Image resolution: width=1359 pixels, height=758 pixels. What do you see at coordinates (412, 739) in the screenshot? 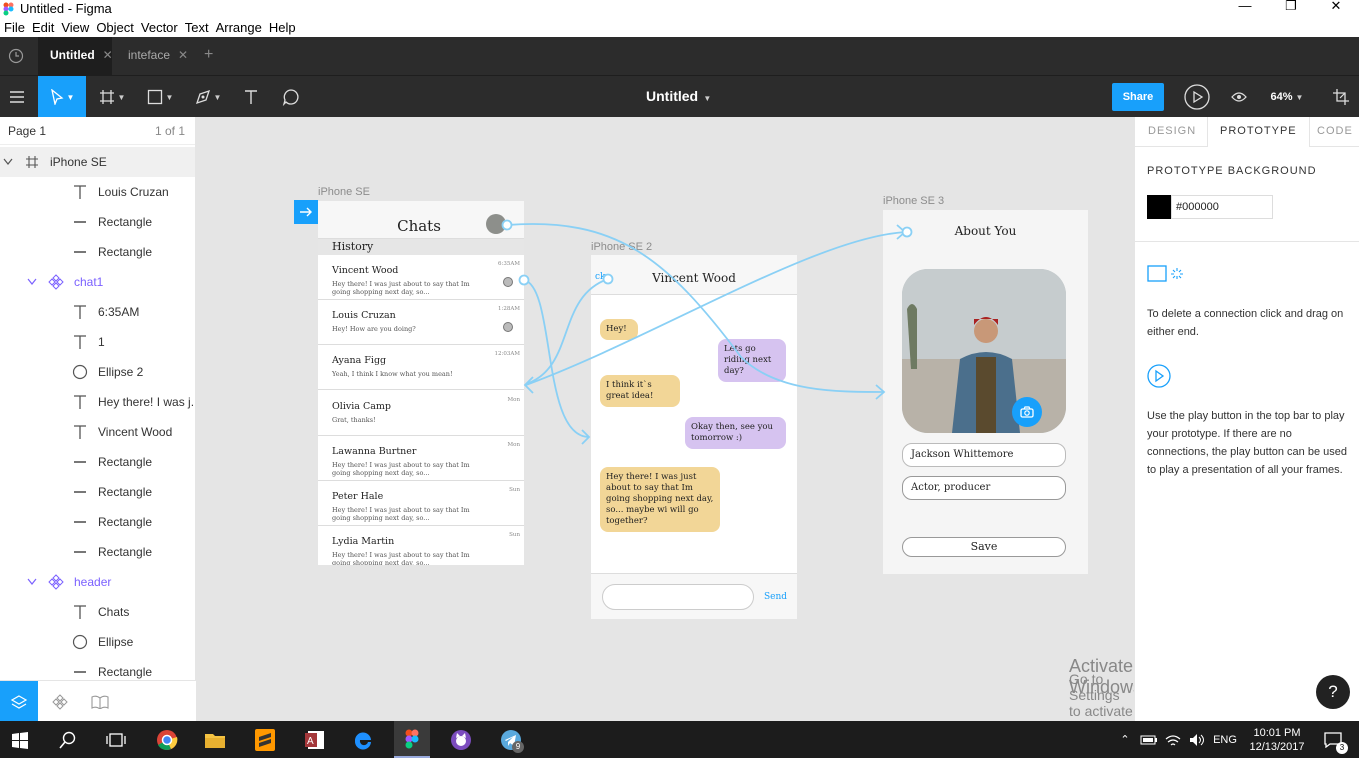
I see `figma-app` at bounding box center [412, 739].